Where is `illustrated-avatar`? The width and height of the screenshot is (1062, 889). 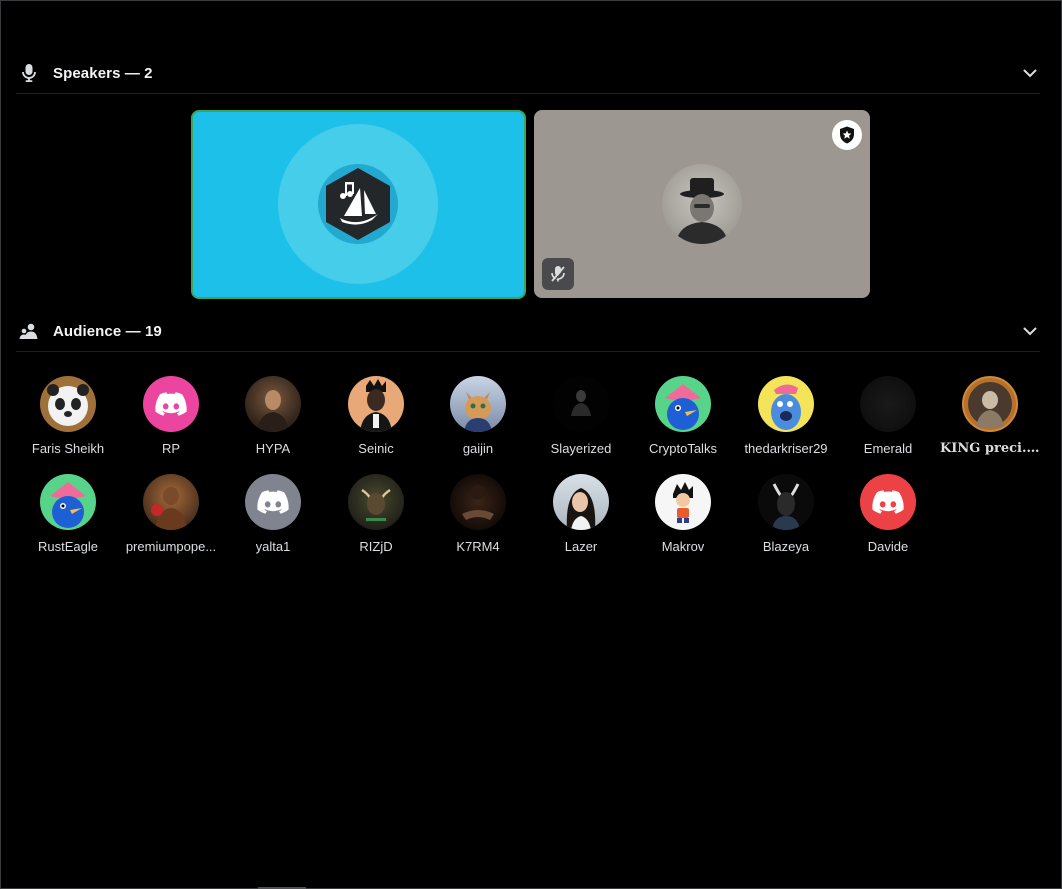 illustrated-avatar is located at coordinates (376, 404).